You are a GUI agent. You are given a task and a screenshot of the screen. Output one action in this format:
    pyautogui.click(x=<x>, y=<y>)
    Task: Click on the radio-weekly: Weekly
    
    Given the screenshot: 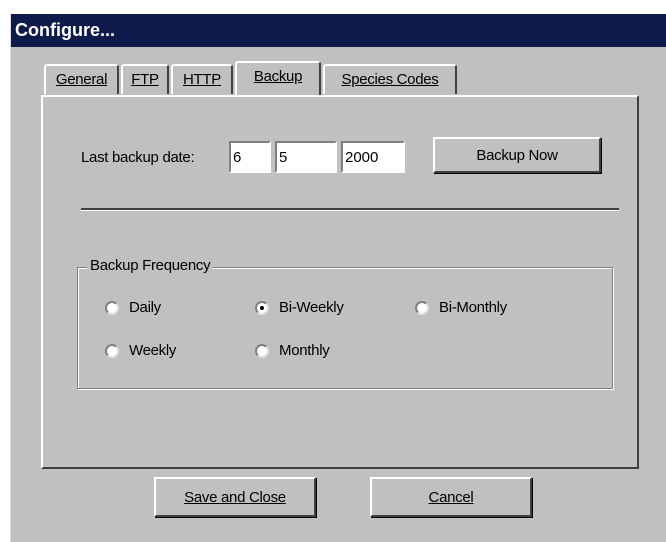 What is the action you would take?
    pyautogui.click(x=140, y=350)
    